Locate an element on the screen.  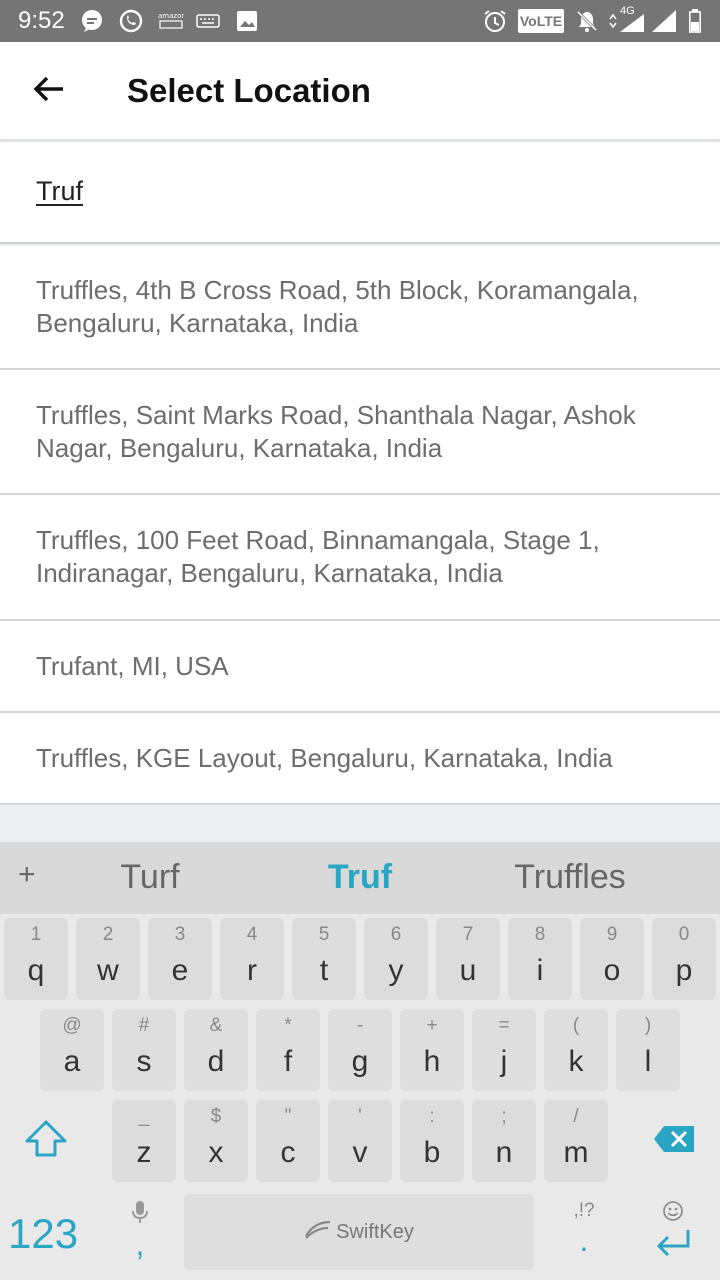
key-hint: _ is located at coordinates (144, 1116).